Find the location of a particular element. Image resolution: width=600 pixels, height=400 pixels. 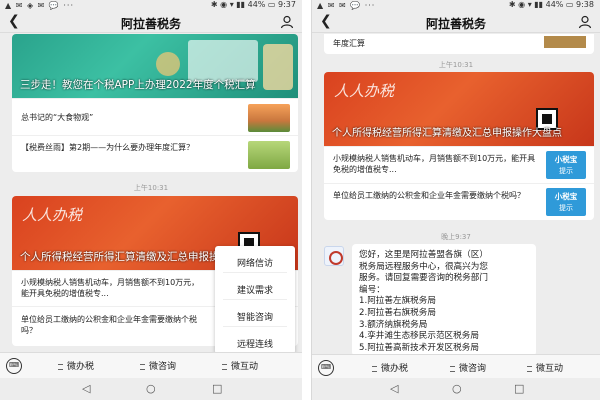

status-bar: ▲ ✉ ◈ ✉ 💬 ··· ✱ ◉ ▾ ▮▮ 44% ▭ 9:37 is located at coordinates (151, 5).